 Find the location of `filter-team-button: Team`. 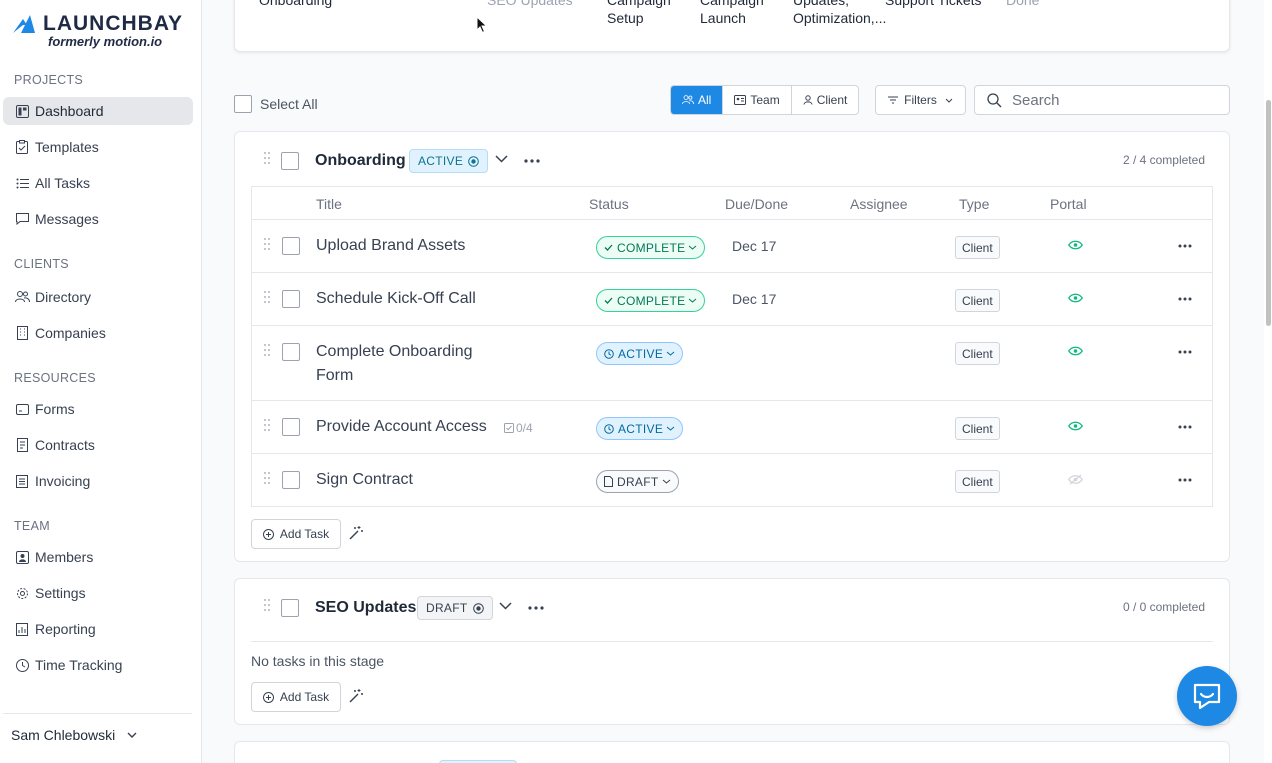

filter-team-button: Team is located at coordinates (757, 100).